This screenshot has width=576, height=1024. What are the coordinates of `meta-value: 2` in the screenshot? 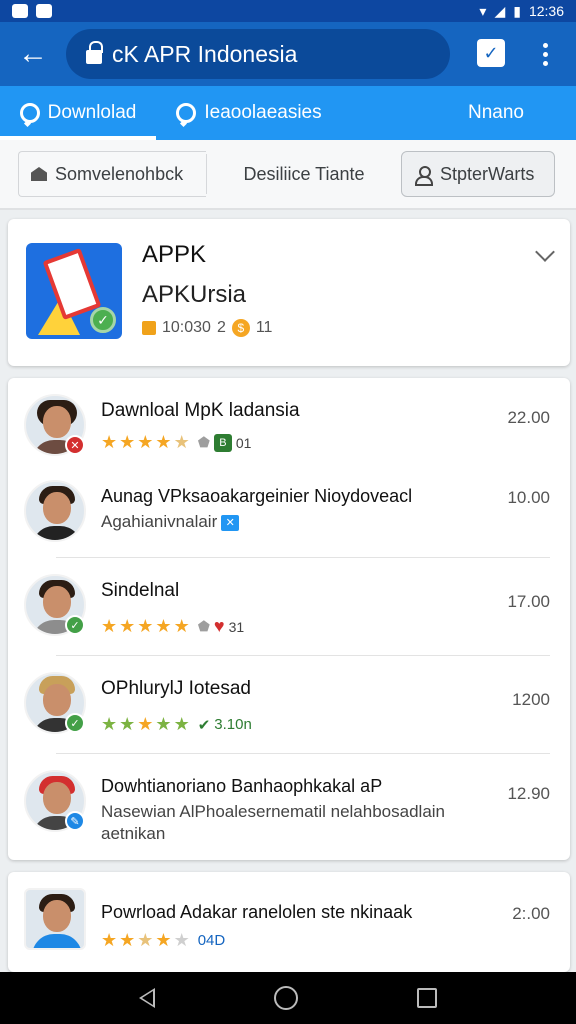 It's located at (221, 327).